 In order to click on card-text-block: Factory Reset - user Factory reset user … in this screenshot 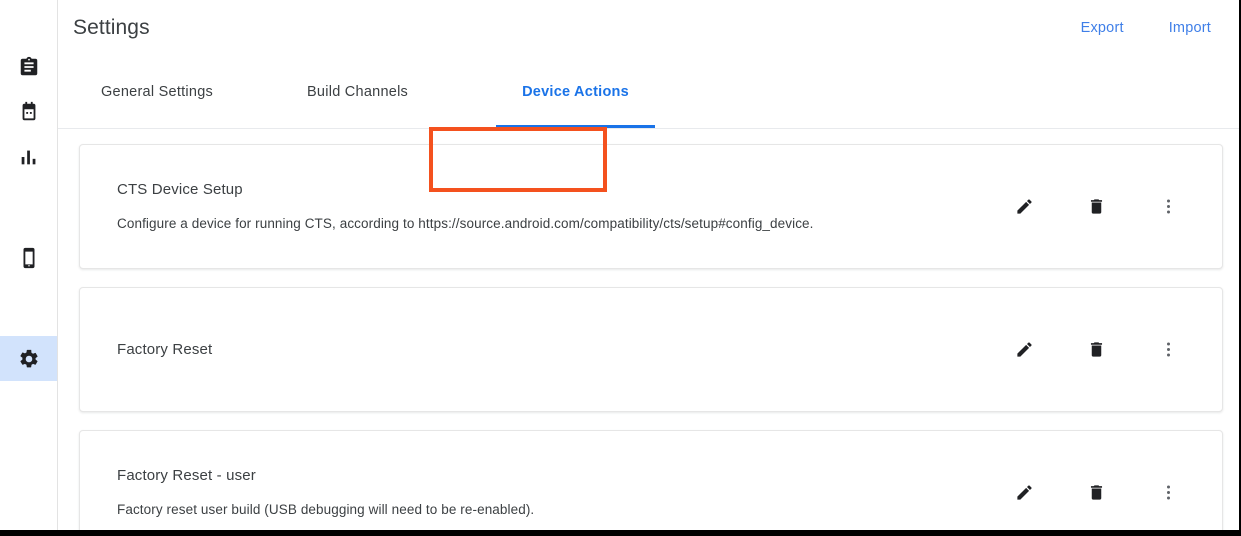, I will do `click(564, 492)`.